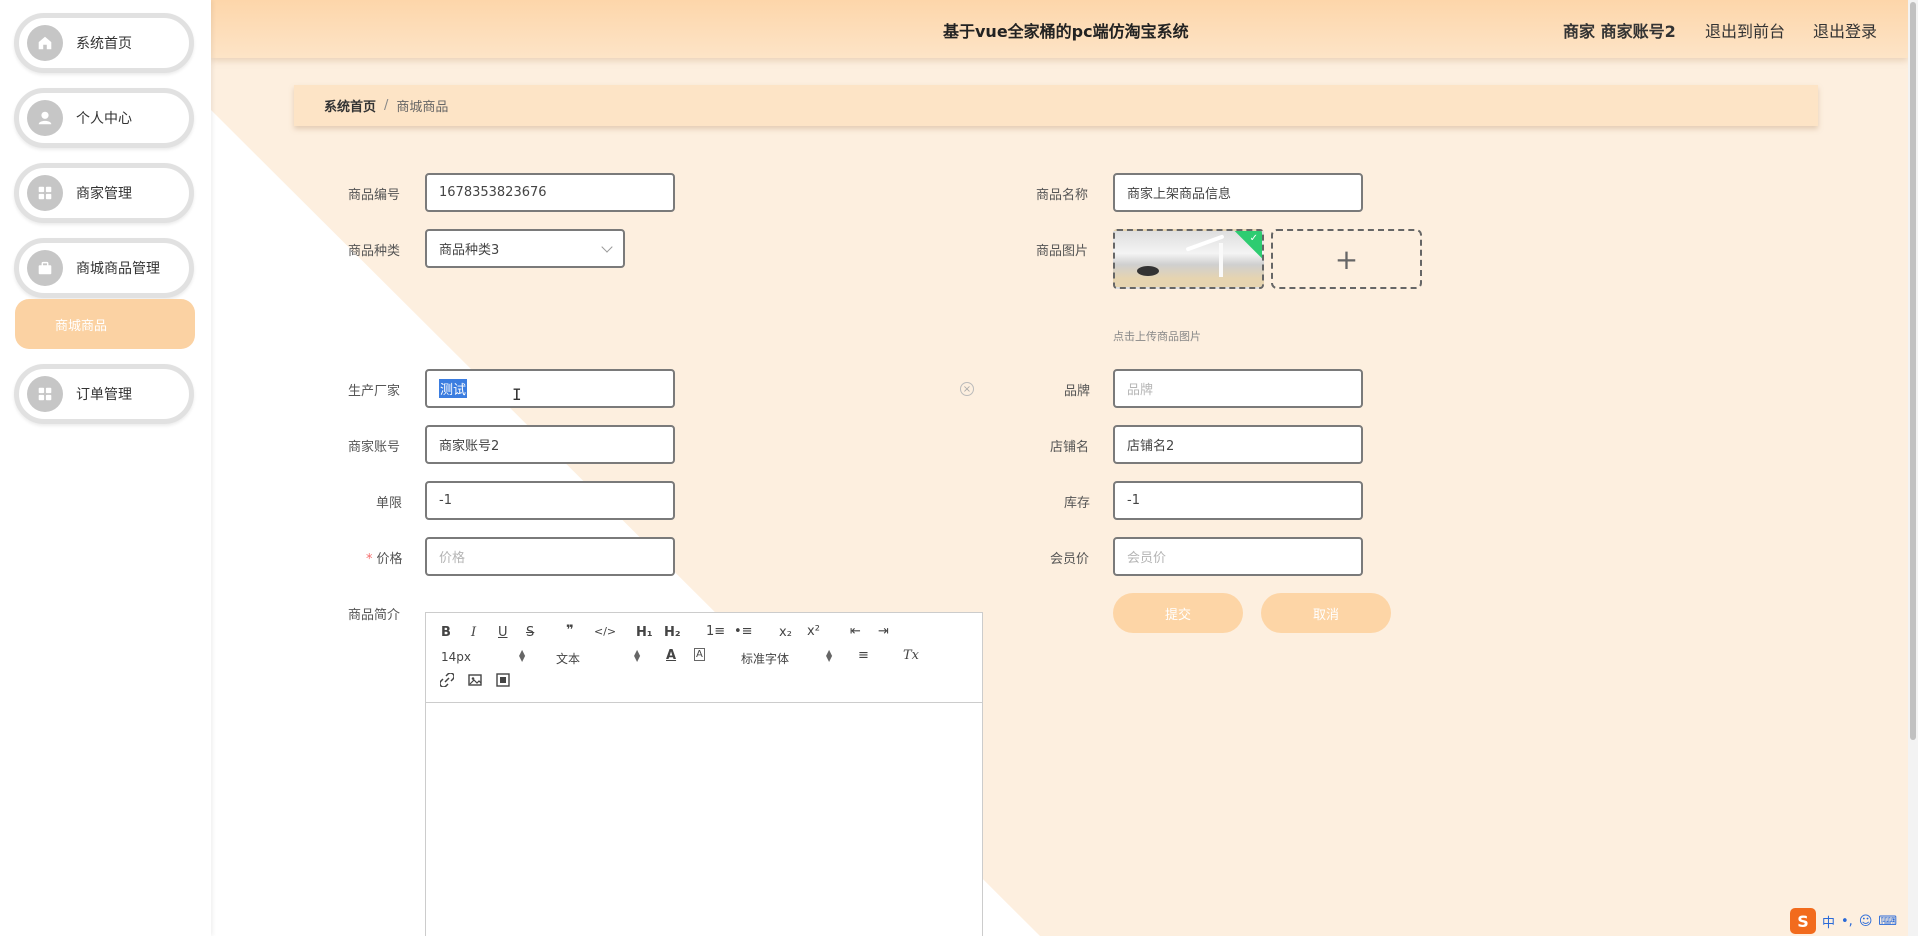  What do you see at coordinates (1238, 556) in the screenshot?
I see `member-price-input: 会员价` at bounding box center [1238, 556].